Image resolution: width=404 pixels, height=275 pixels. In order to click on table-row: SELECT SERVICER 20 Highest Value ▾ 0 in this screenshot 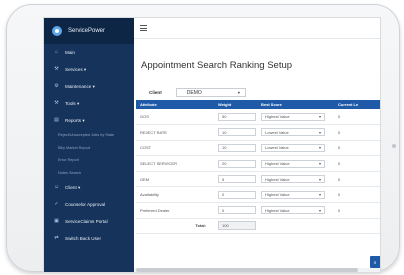, I will do `click(258, 164)`.